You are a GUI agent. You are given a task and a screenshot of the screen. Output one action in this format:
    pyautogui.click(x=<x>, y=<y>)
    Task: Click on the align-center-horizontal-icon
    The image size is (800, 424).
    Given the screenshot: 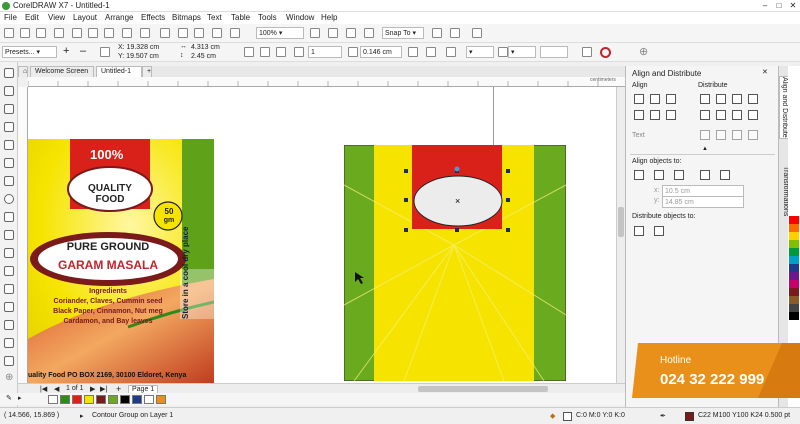 What is the action you would take?
    pyautogui.click(x=655, y=99)
    